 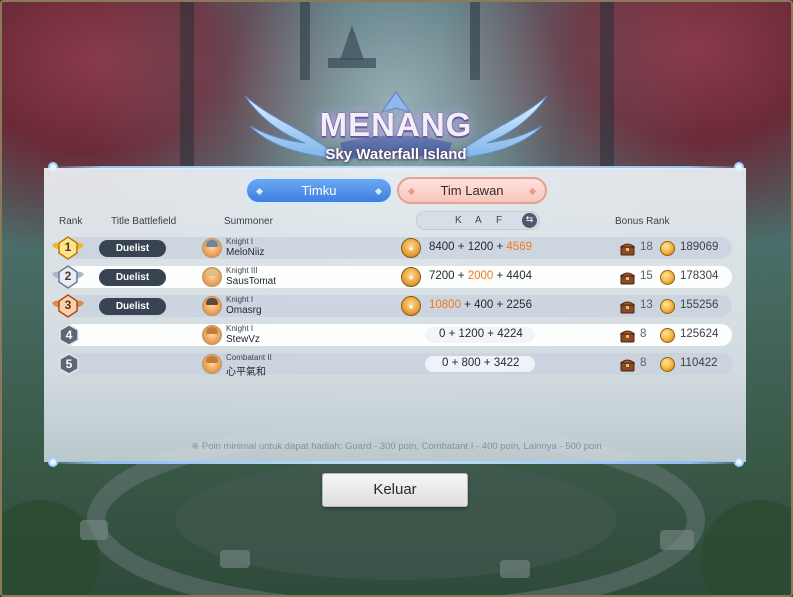 I want to click on score-f: 4569, so click(x=519, y=247).